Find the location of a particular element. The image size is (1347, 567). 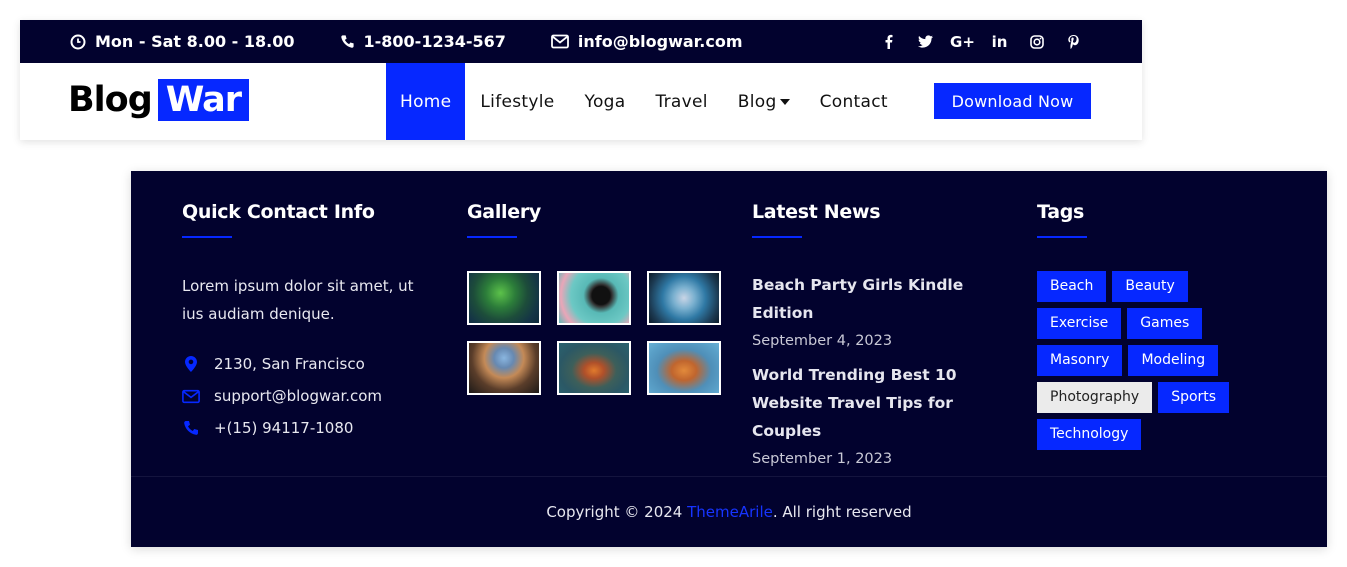

nav-item-travel: Travel is located at coordinates (681, 101).